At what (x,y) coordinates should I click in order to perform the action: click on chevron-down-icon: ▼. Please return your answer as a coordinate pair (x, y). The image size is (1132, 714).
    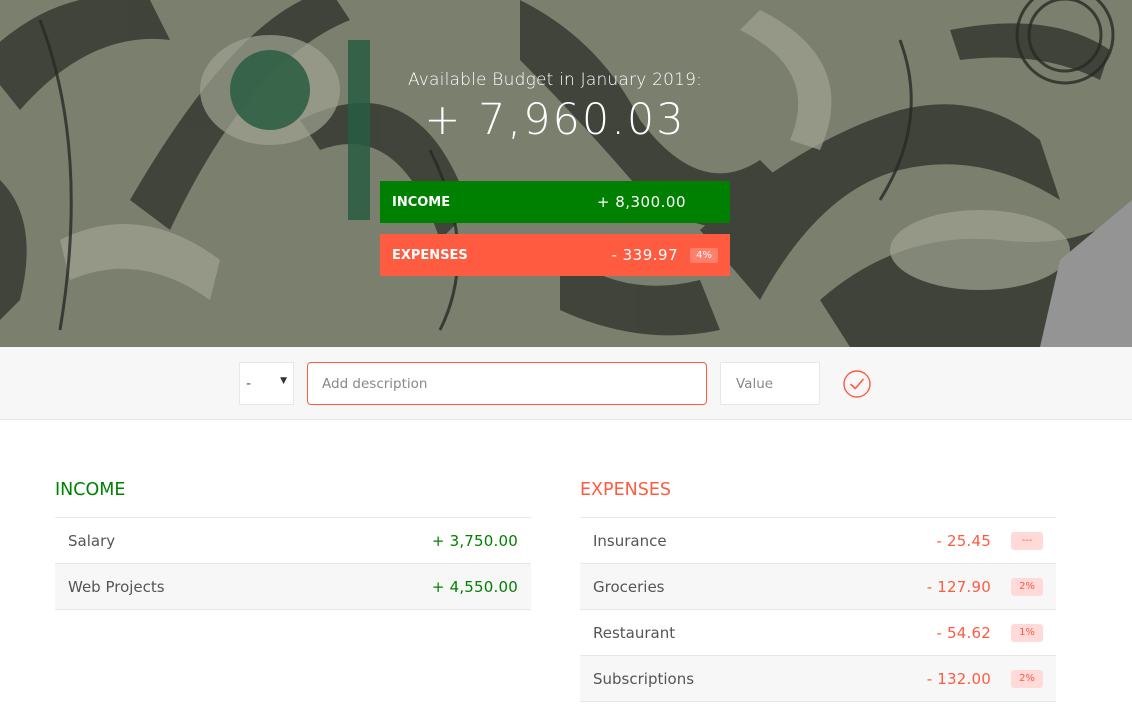
    Looking at the image, I should click on (283, 381).